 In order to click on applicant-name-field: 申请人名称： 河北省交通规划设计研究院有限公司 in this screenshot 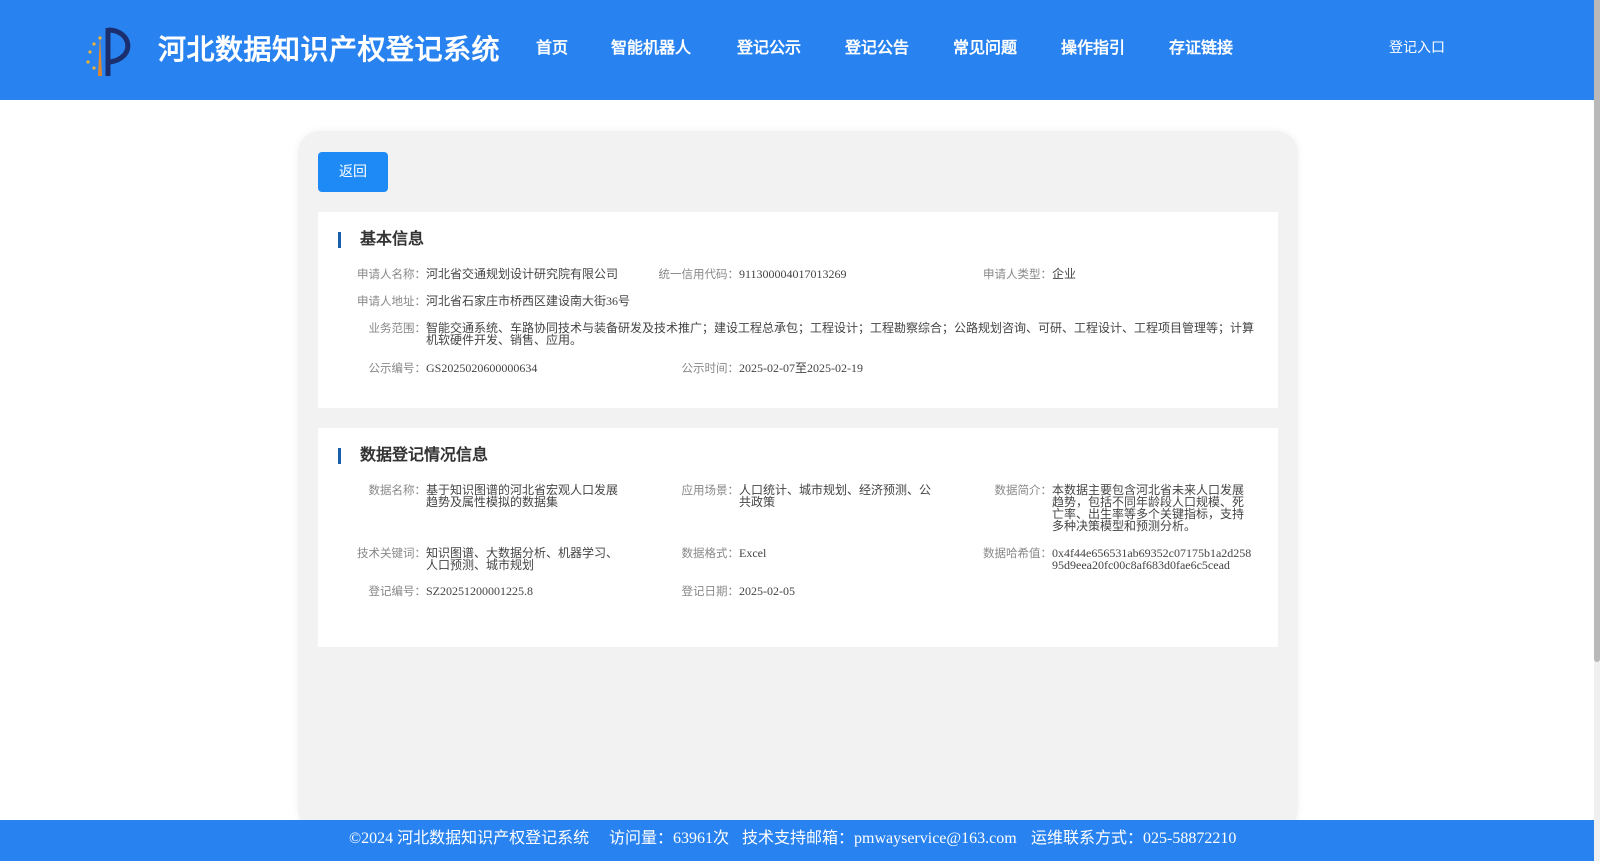, I will do `click(506, 274)`.